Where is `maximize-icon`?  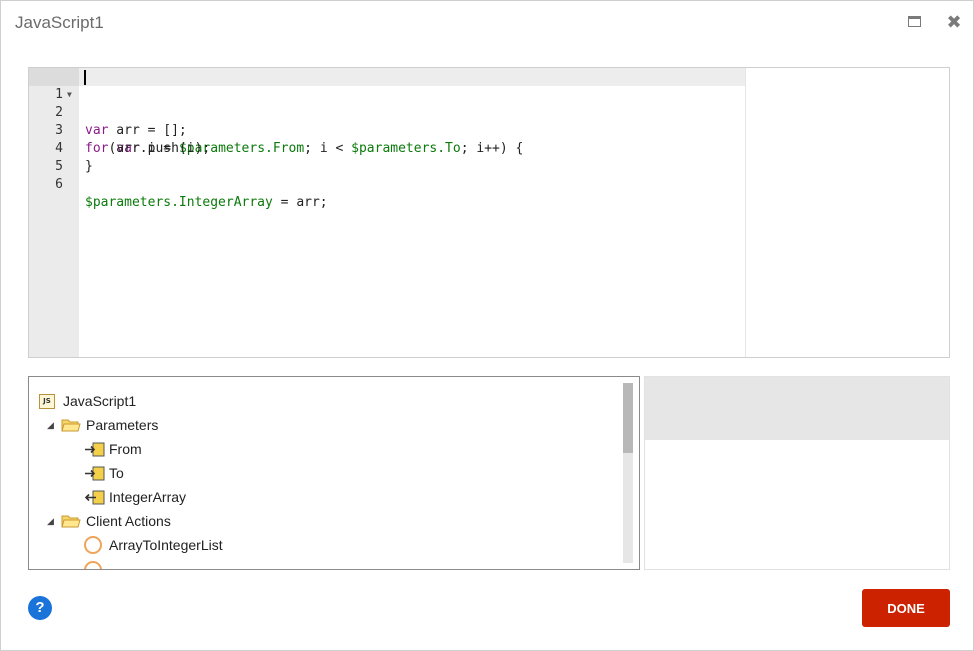 maximize-icon is located at coordinates (914, 22).